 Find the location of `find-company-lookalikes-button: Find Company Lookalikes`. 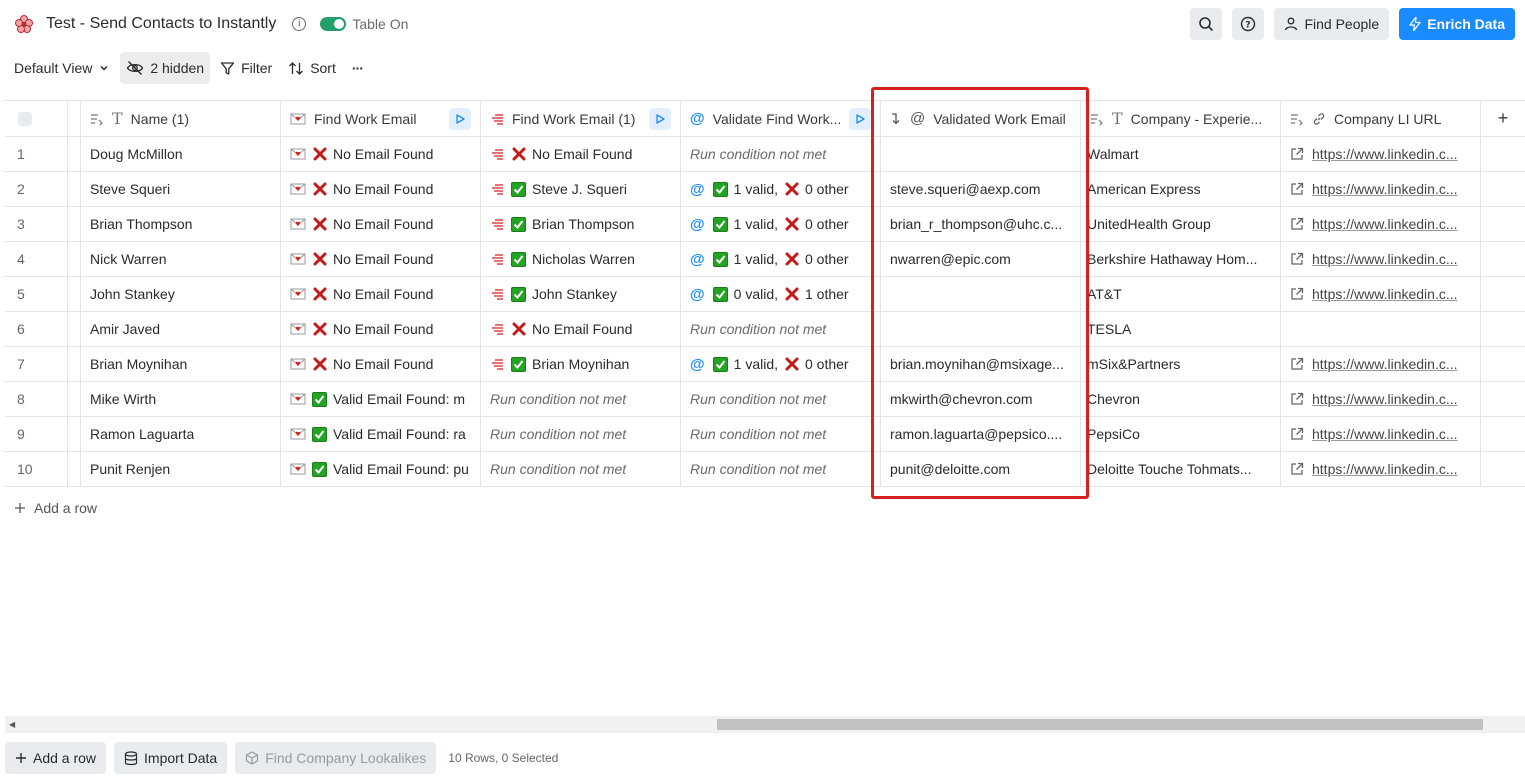

find-company-lookalikes-button: Find Company Lookalikes is located at coordinates (336, 758).